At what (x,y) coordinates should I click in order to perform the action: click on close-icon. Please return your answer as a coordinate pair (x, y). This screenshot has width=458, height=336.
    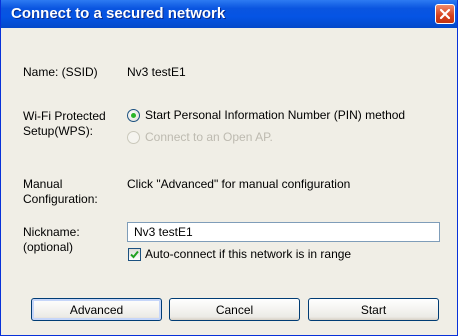
    Looking at the image, I should click on (445, 14).